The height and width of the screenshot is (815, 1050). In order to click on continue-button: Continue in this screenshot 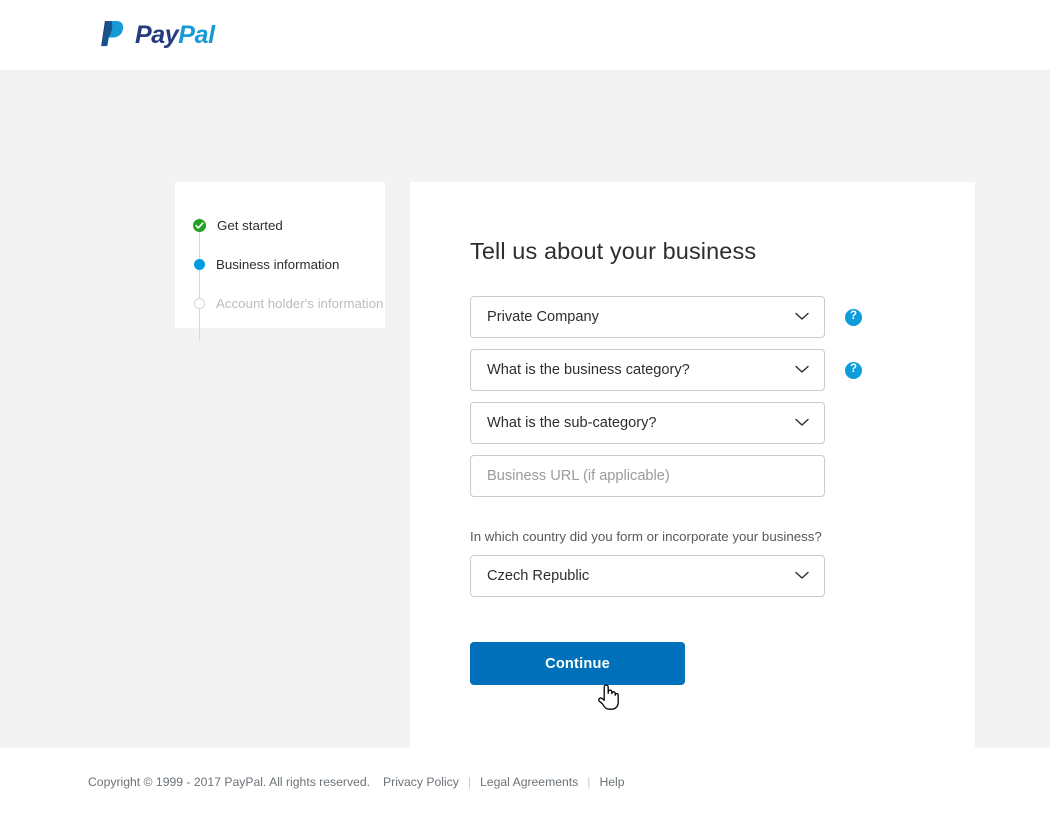, I will do `click(577, 663)`.